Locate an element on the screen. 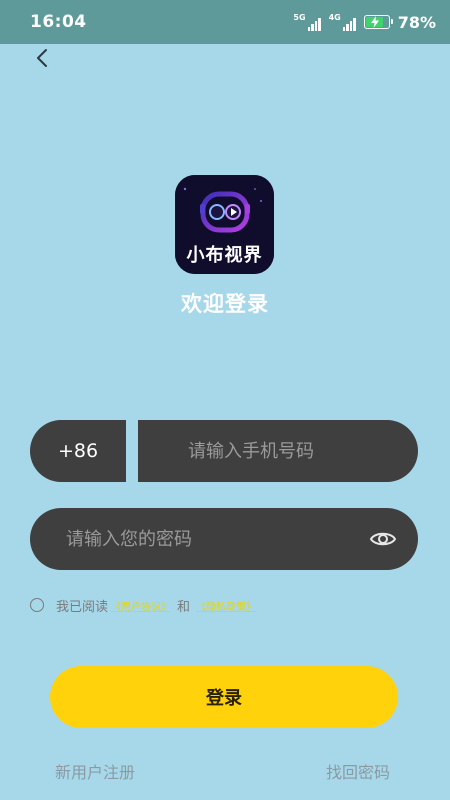 The height and width of the screenshot is (800, 450). back-button is located at coordinates (42, 58).